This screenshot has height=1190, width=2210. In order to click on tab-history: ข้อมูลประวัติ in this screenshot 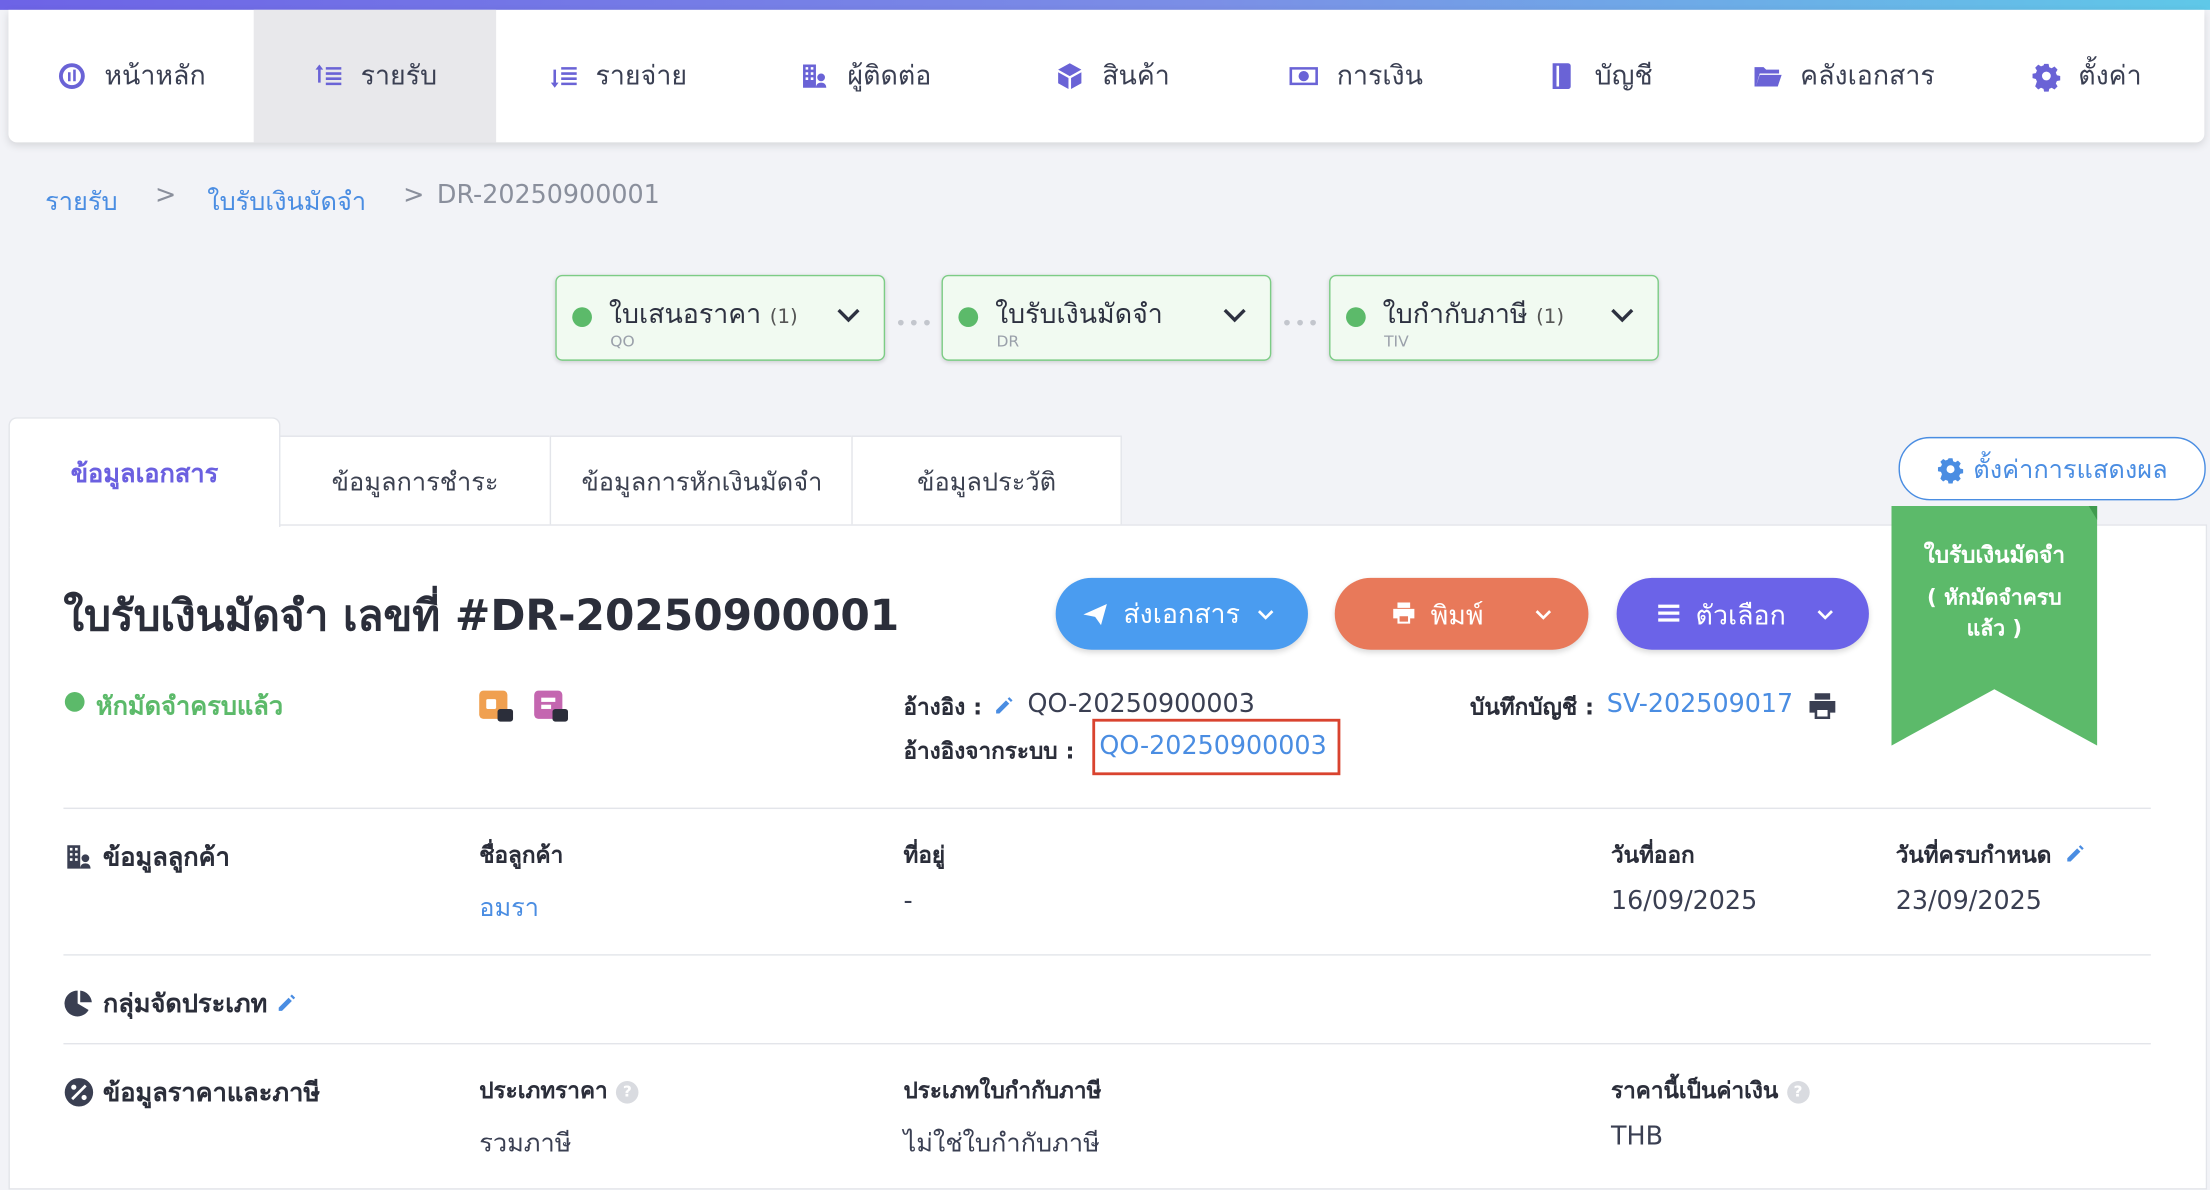, I will do `click(986, 481)`.